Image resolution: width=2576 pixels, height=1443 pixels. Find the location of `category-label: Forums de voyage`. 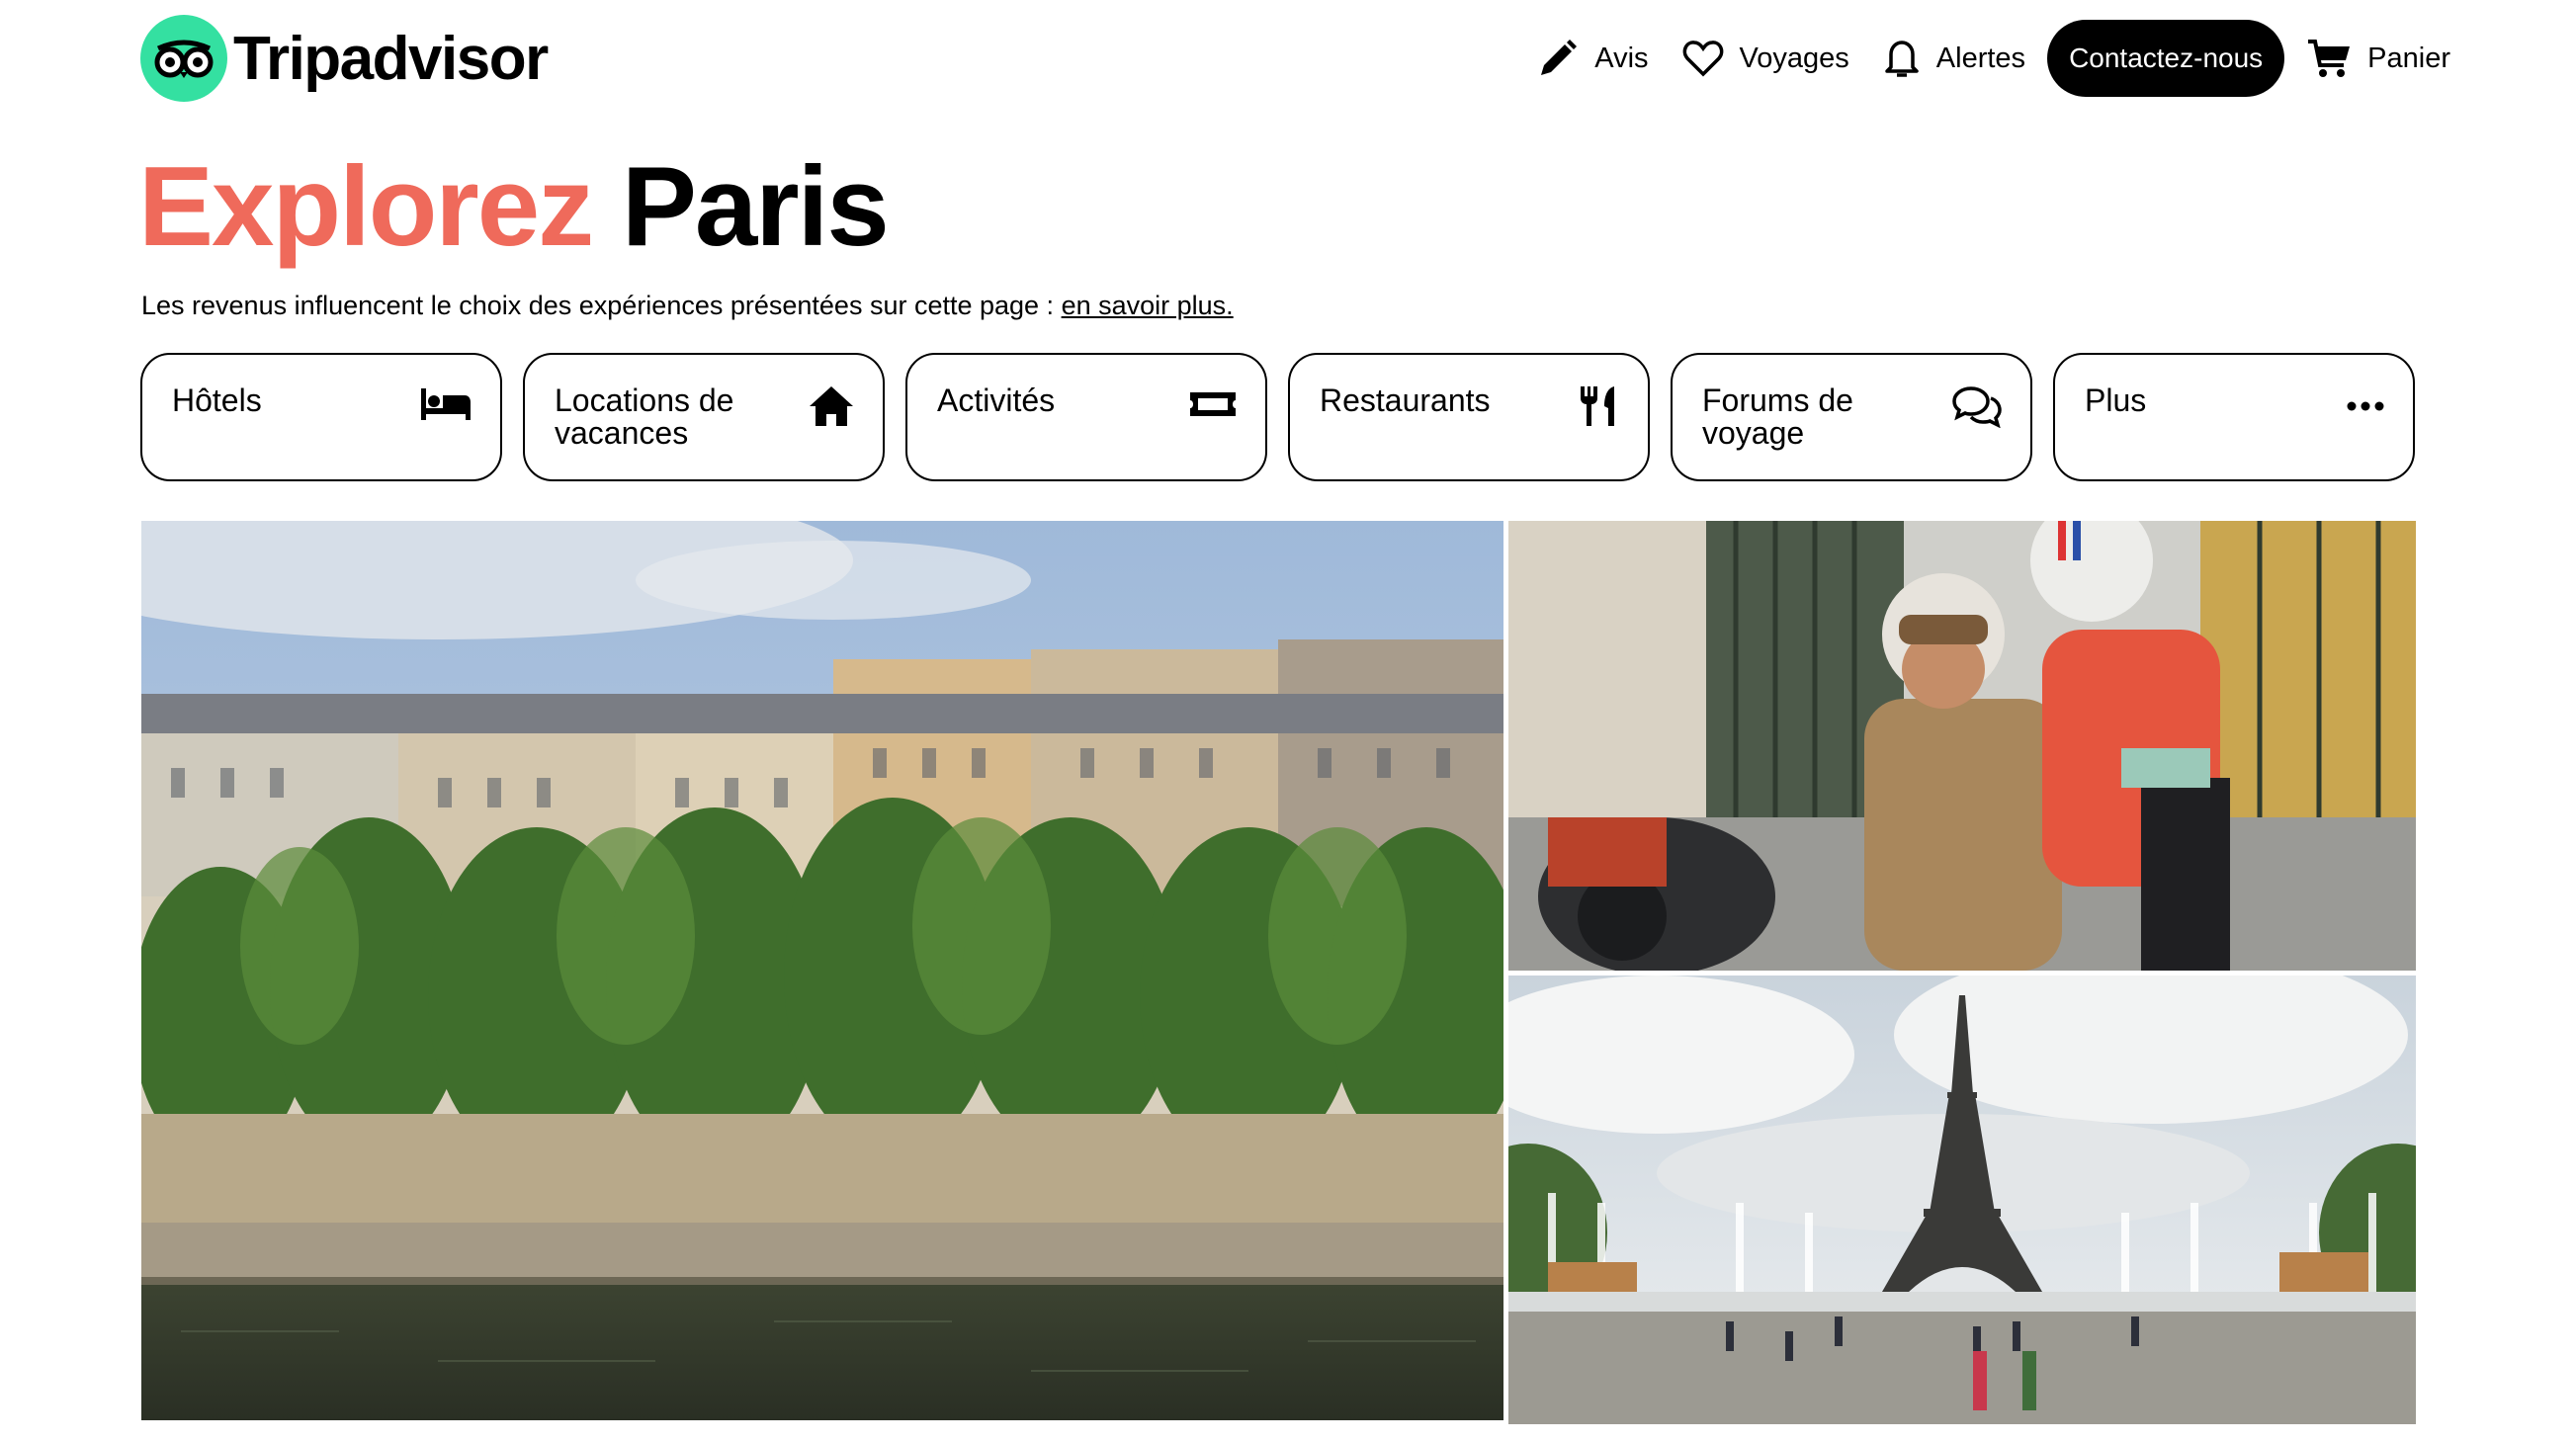

category-label: Forums de voyage is located at coordinates (1777, 416).